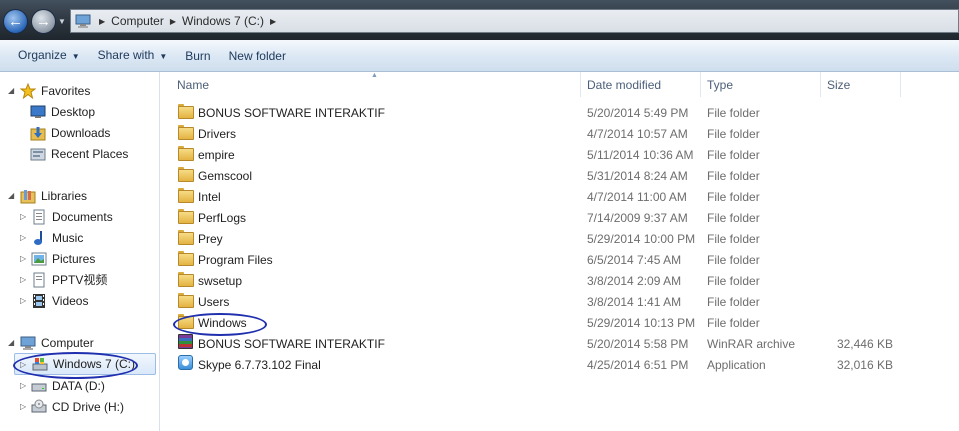 The width and height of the screenshot is (959, 431). Describe the element at coordinates (39, 280) in the screenshot. I see `pptv-library-icon` at that location.